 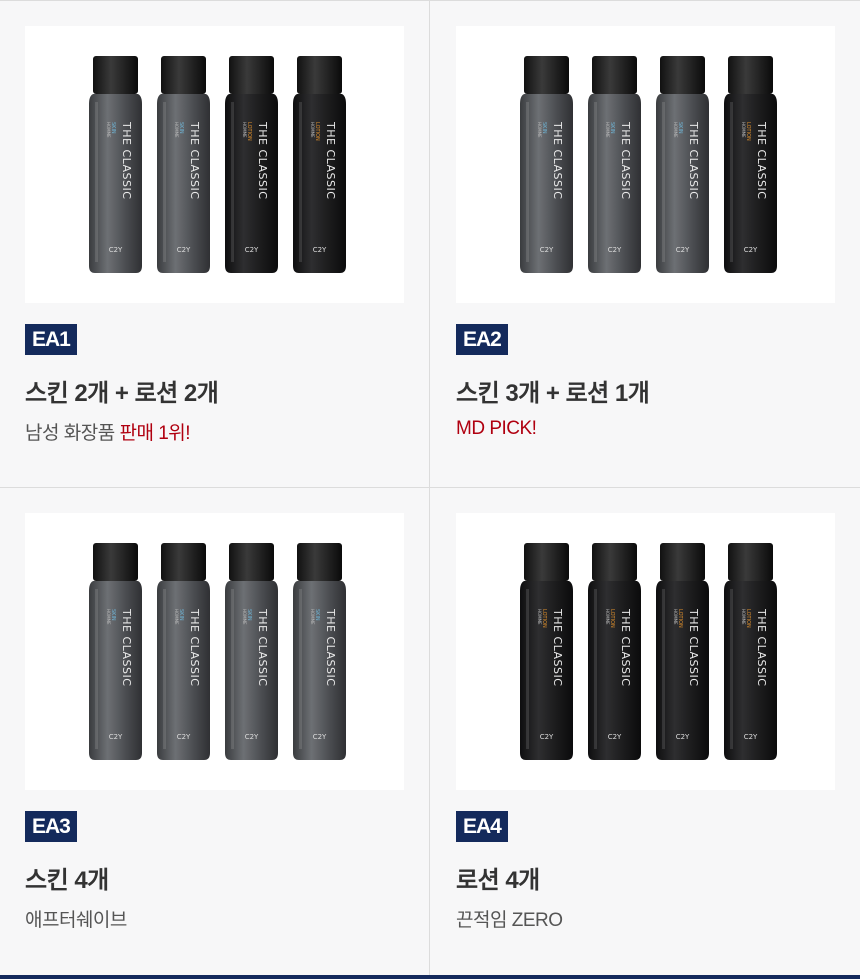 What do you see at coordinates (51, 826) in the screenshot?
I see `option-tag: EA3` at bounding box center [51, 826].